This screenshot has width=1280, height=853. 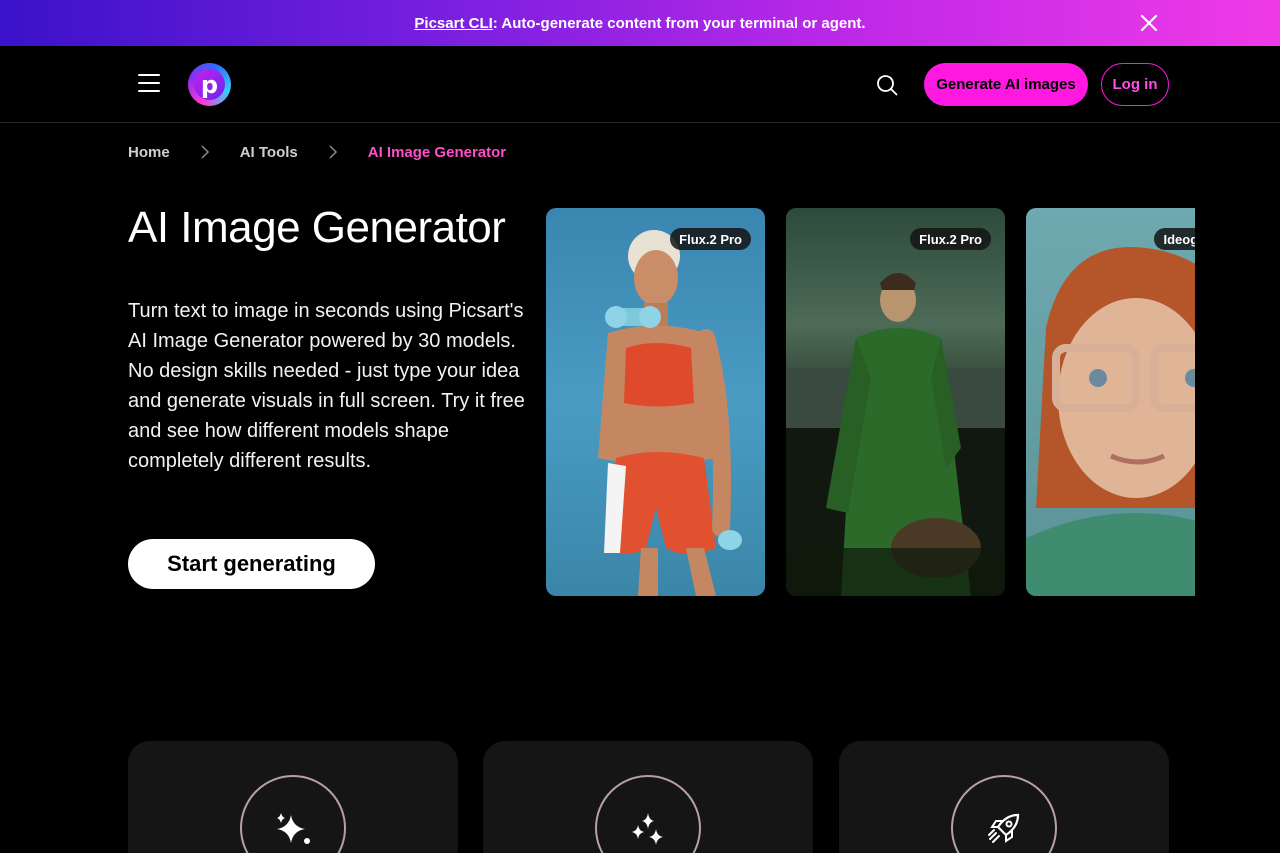 What do you see at coordinates (149, 84) in the screenshot?
I see `menu-icon` at bounding box center [149, 84].